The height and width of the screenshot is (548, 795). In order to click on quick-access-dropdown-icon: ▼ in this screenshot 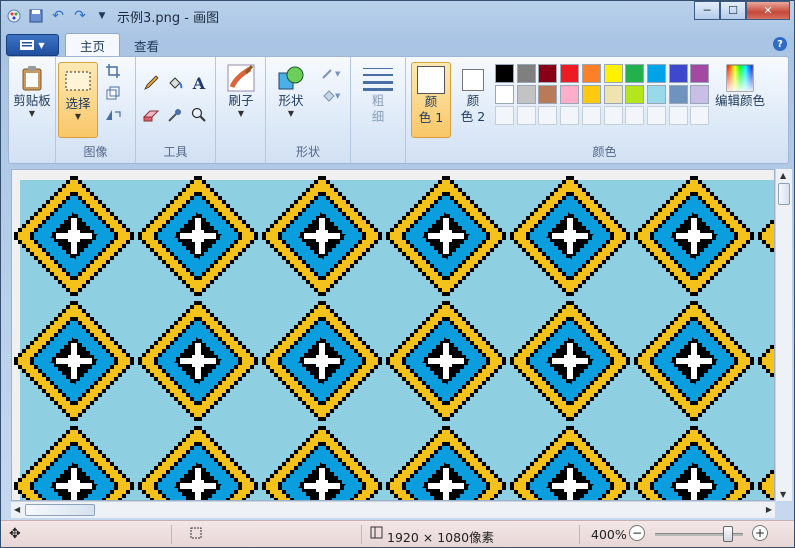, I will do `click(102, 16)`.